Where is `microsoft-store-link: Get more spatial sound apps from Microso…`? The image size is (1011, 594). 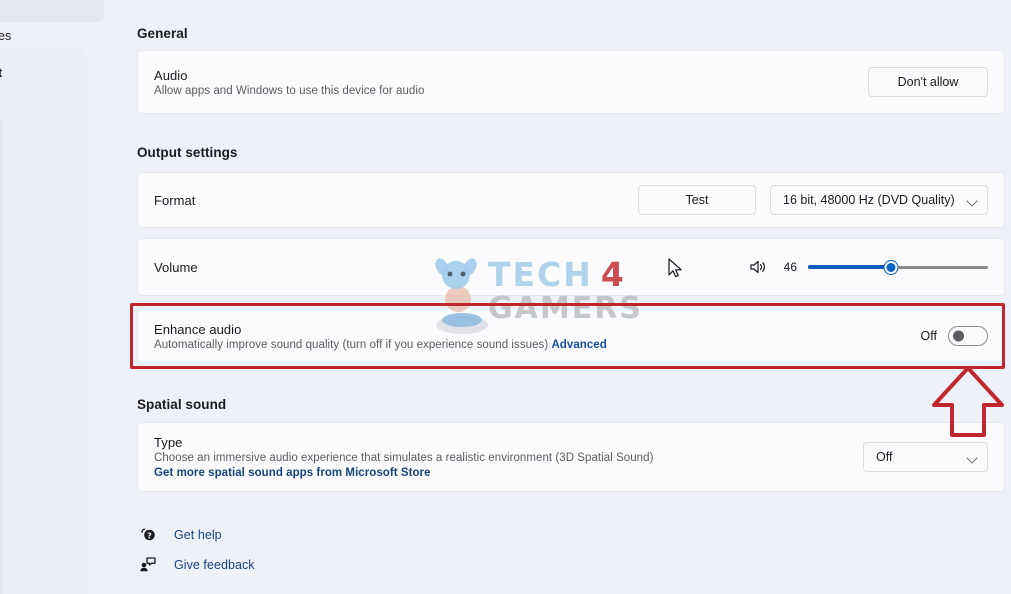 microsoft-store-link: Get more spatial sound apps from Microso… is located at coordinates (403, 473).